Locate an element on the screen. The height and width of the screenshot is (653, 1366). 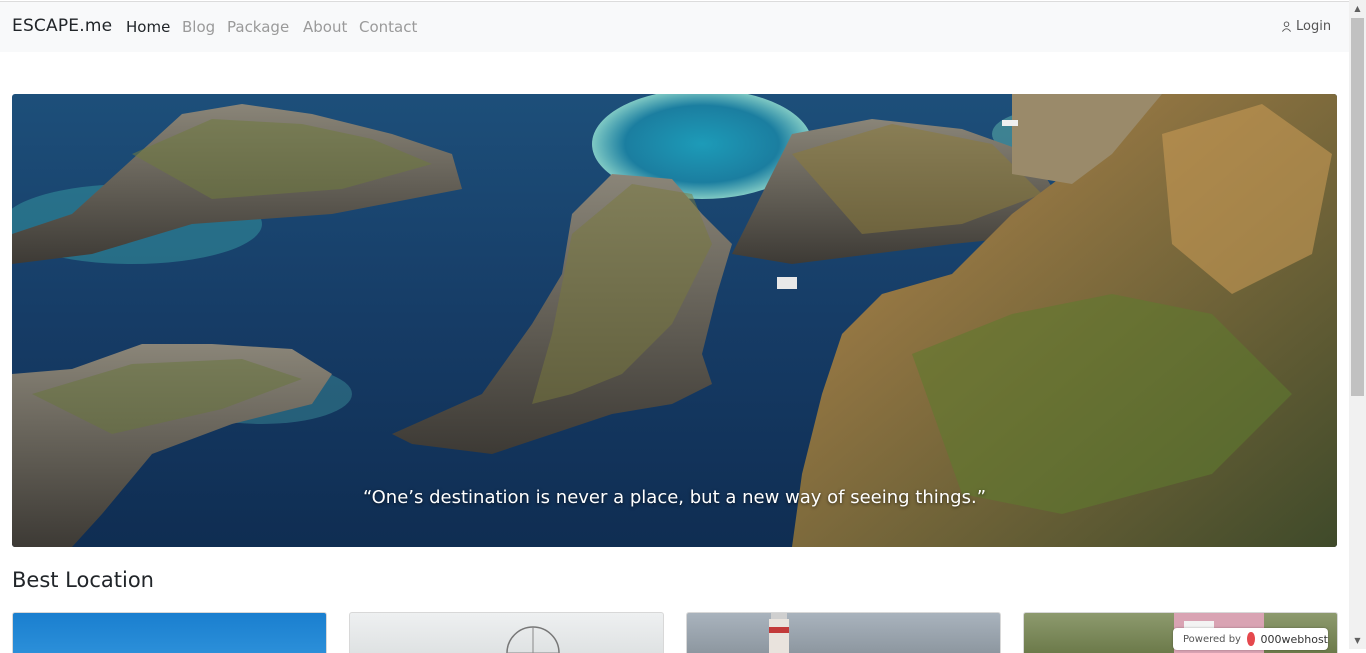
lighthouse-image is located at coordinates (779, 633).